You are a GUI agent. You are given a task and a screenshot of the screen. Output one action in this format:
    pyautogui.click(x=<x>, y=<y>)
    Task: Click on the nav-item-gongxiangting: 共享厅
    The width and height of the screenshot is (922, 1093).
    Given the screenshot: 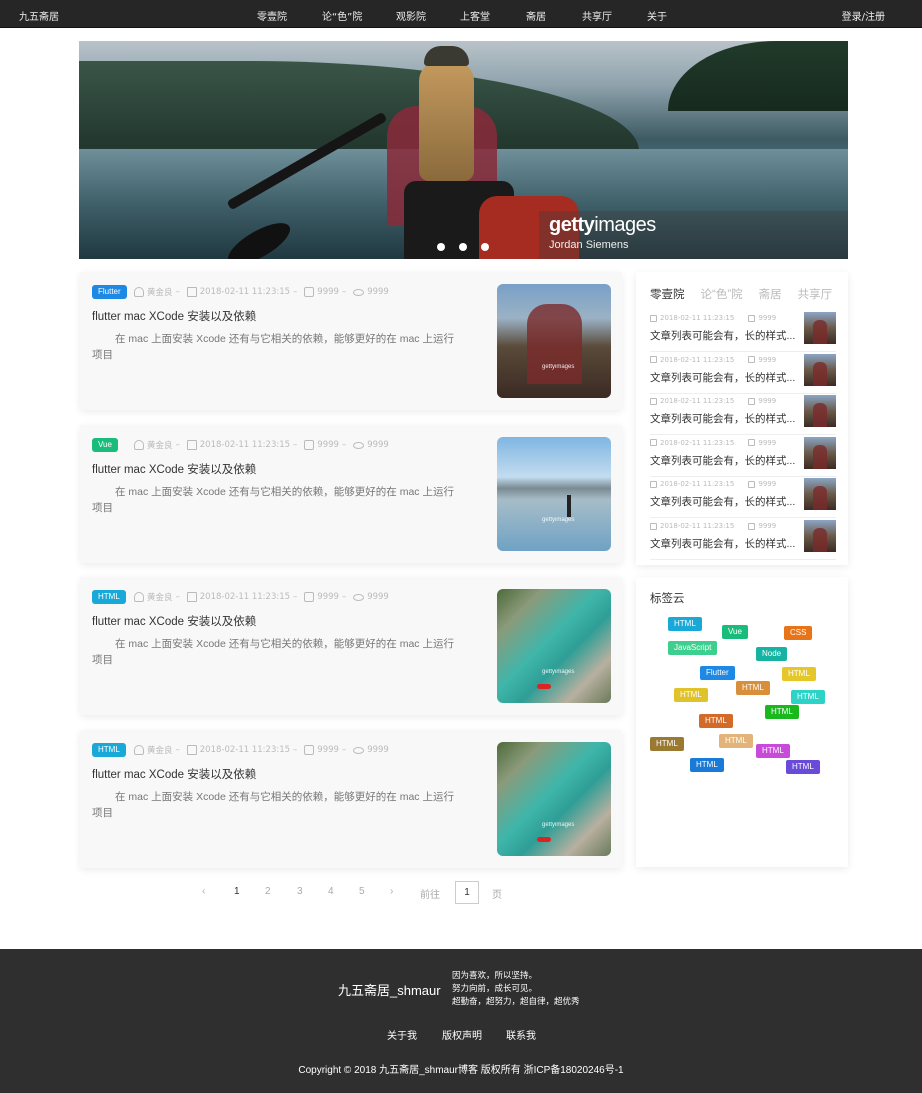 What is the action you would take?
    pyautogui.click(x=597, y=15)
    